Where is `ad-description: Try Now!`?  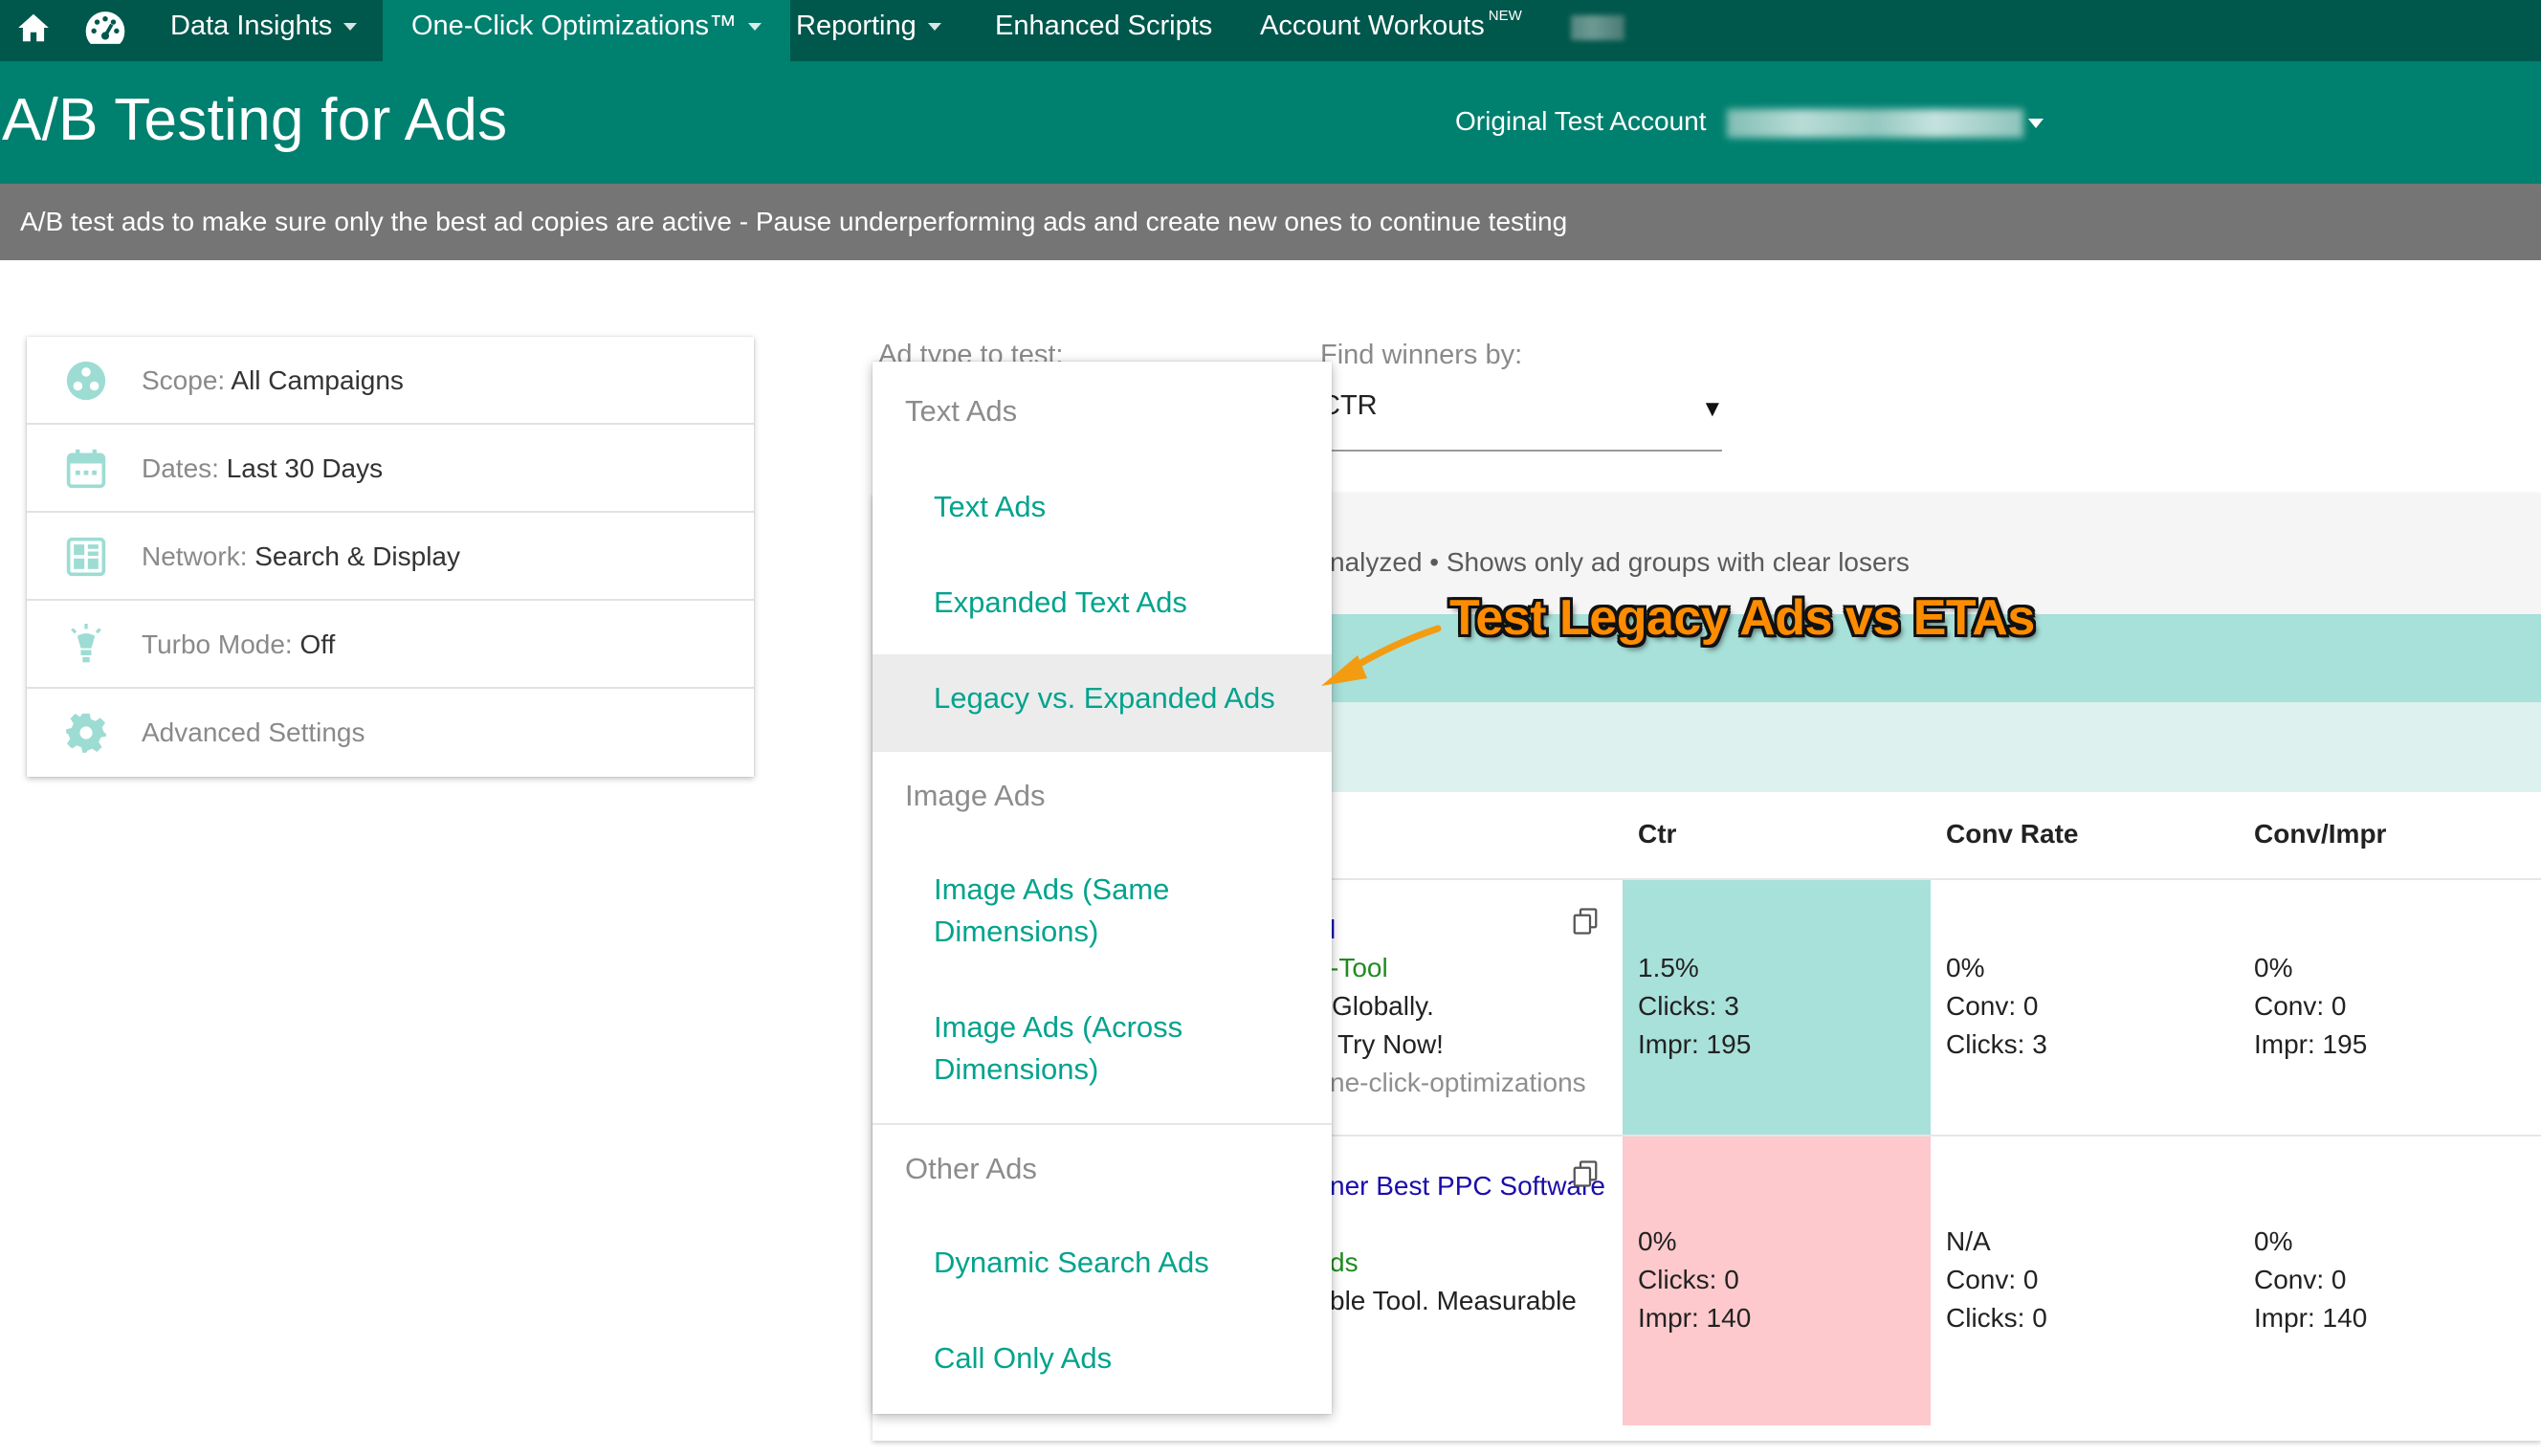
ad-description: Try Now! is located at coordinates (1390, 1044).